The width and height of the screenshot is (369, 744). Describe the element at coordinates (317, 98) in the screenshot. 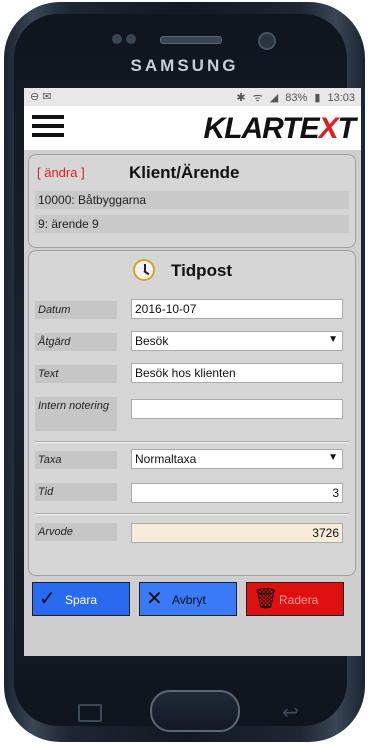

I see `battery-icon: ▮` at that location.